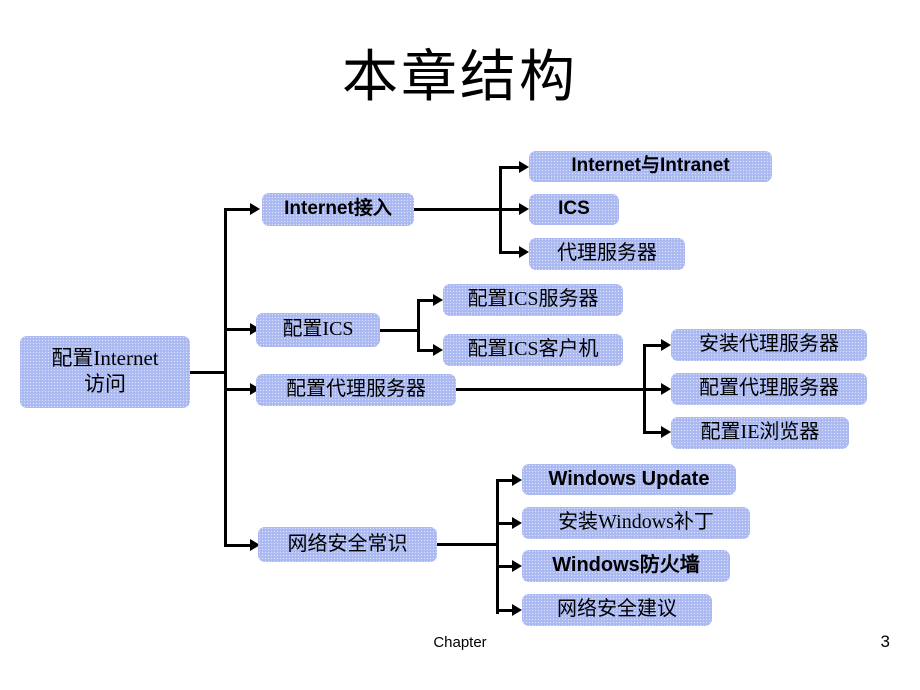 Image resolution: width=920 pixels, height=690 pixels. What do you see at coordinates (460, 642) in the screenshot?
I see `footer-chapter-label: Chapter` at bounding box center [460, 642].